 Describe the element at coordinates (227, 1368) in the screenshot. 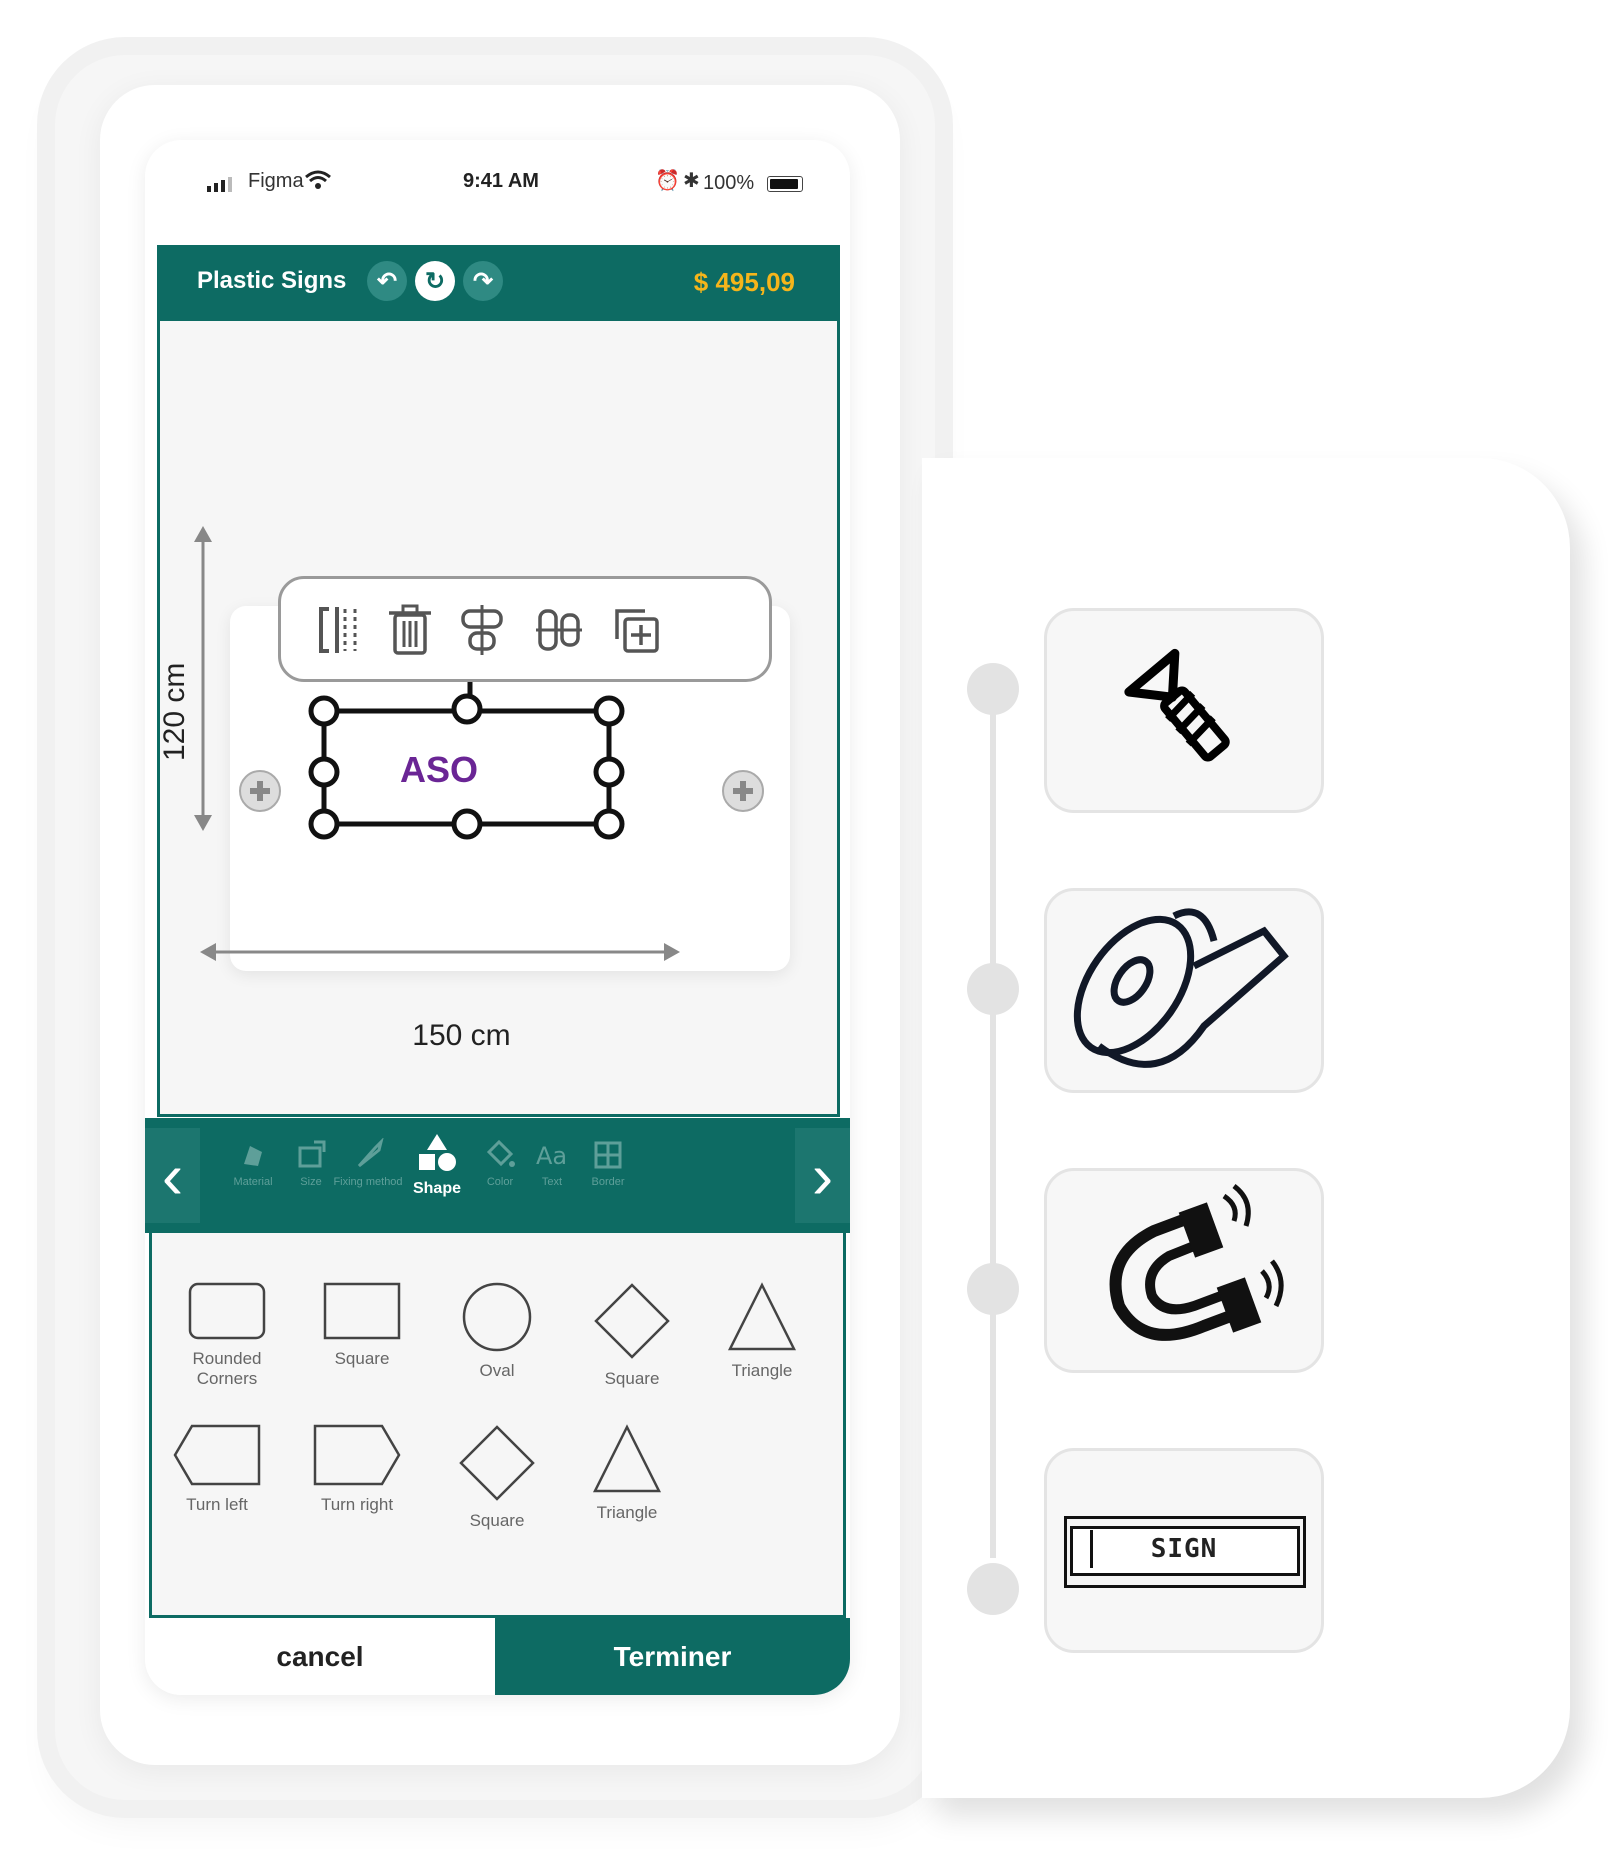

I see `shape-label: Rounded Corners` at that location.